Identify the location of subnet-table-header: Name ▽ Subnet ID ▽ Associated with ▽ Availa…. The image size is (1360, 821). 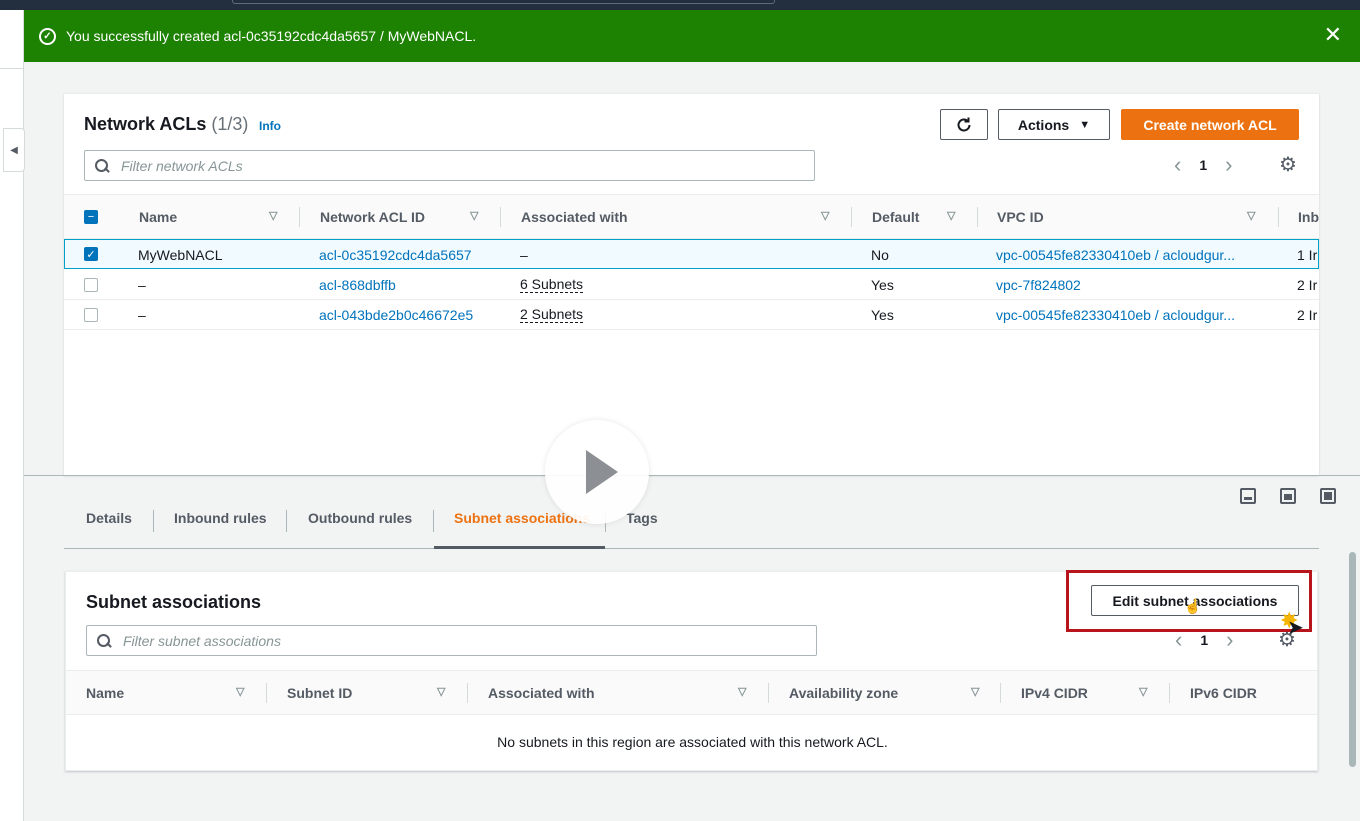
(691, 692).